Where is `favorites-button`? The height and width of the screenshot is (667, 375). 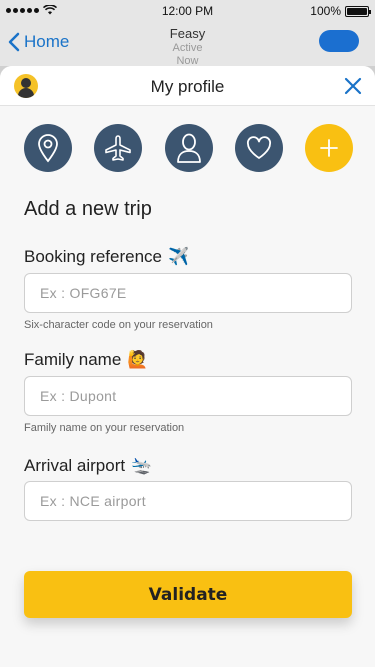 favorites-button is located at coordinates (258, 148).